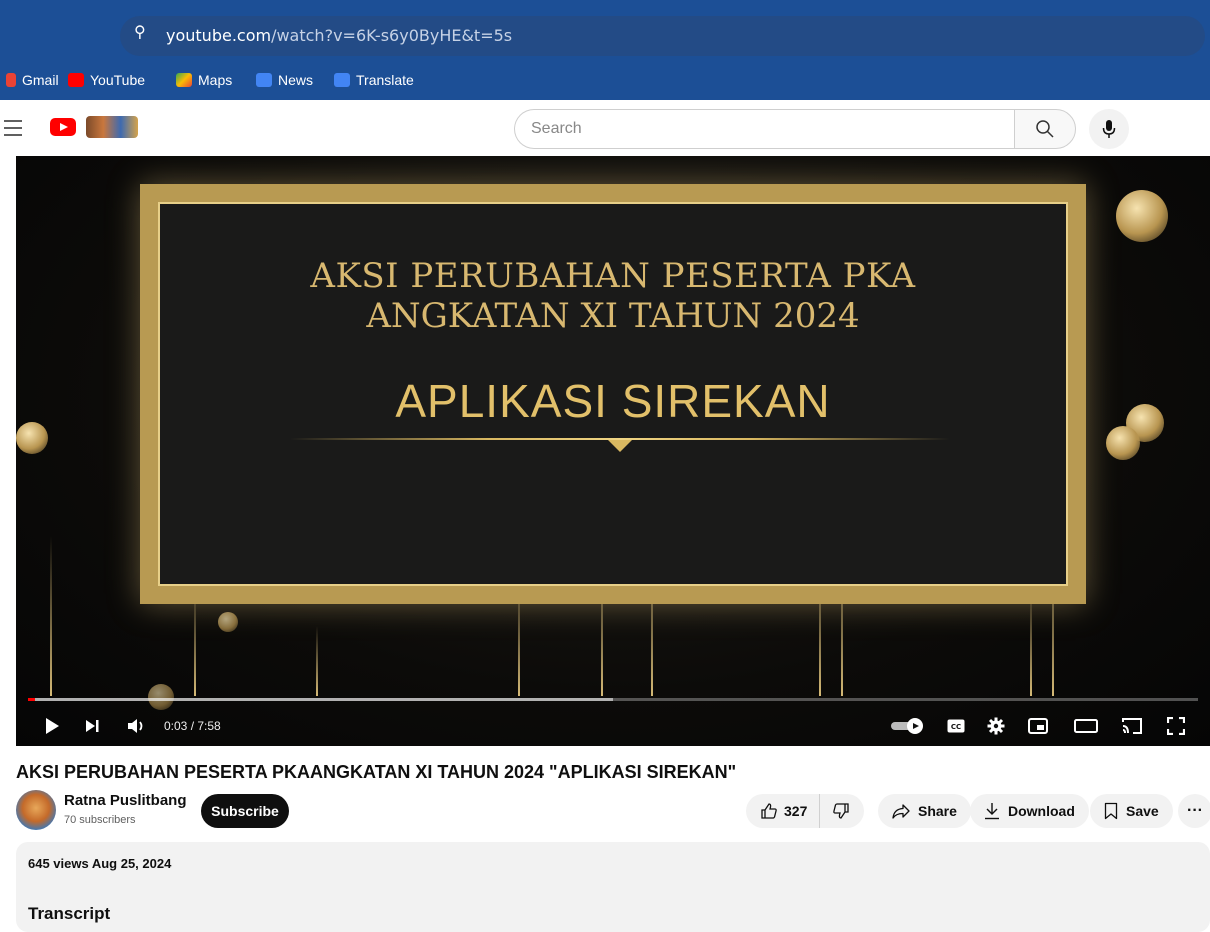 Image resolution: width=1210 pixels, height=932 pixels. Describe the element at coordinates (76, 80) in the screenshot. I see `youtube-icon` at that location.